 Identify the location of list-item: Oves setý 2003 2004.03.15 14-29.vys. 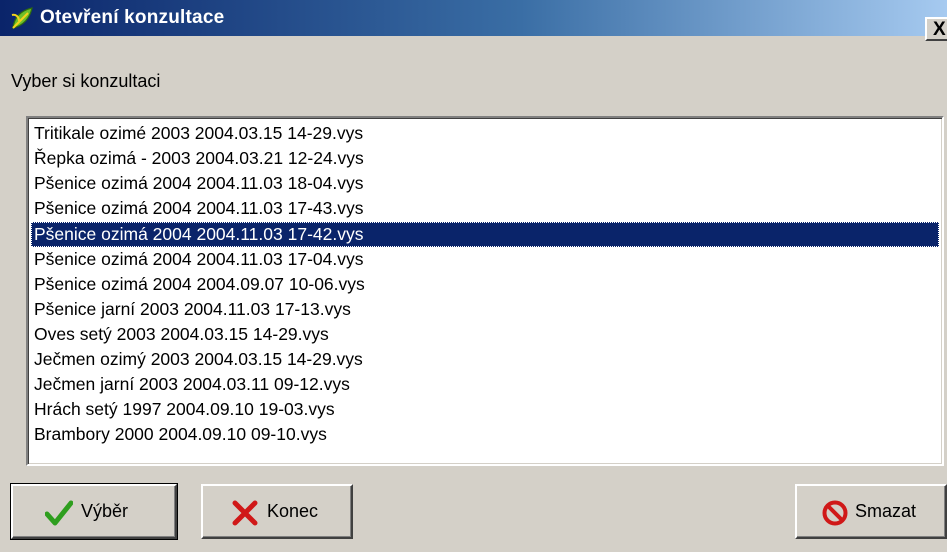
(485, 334).